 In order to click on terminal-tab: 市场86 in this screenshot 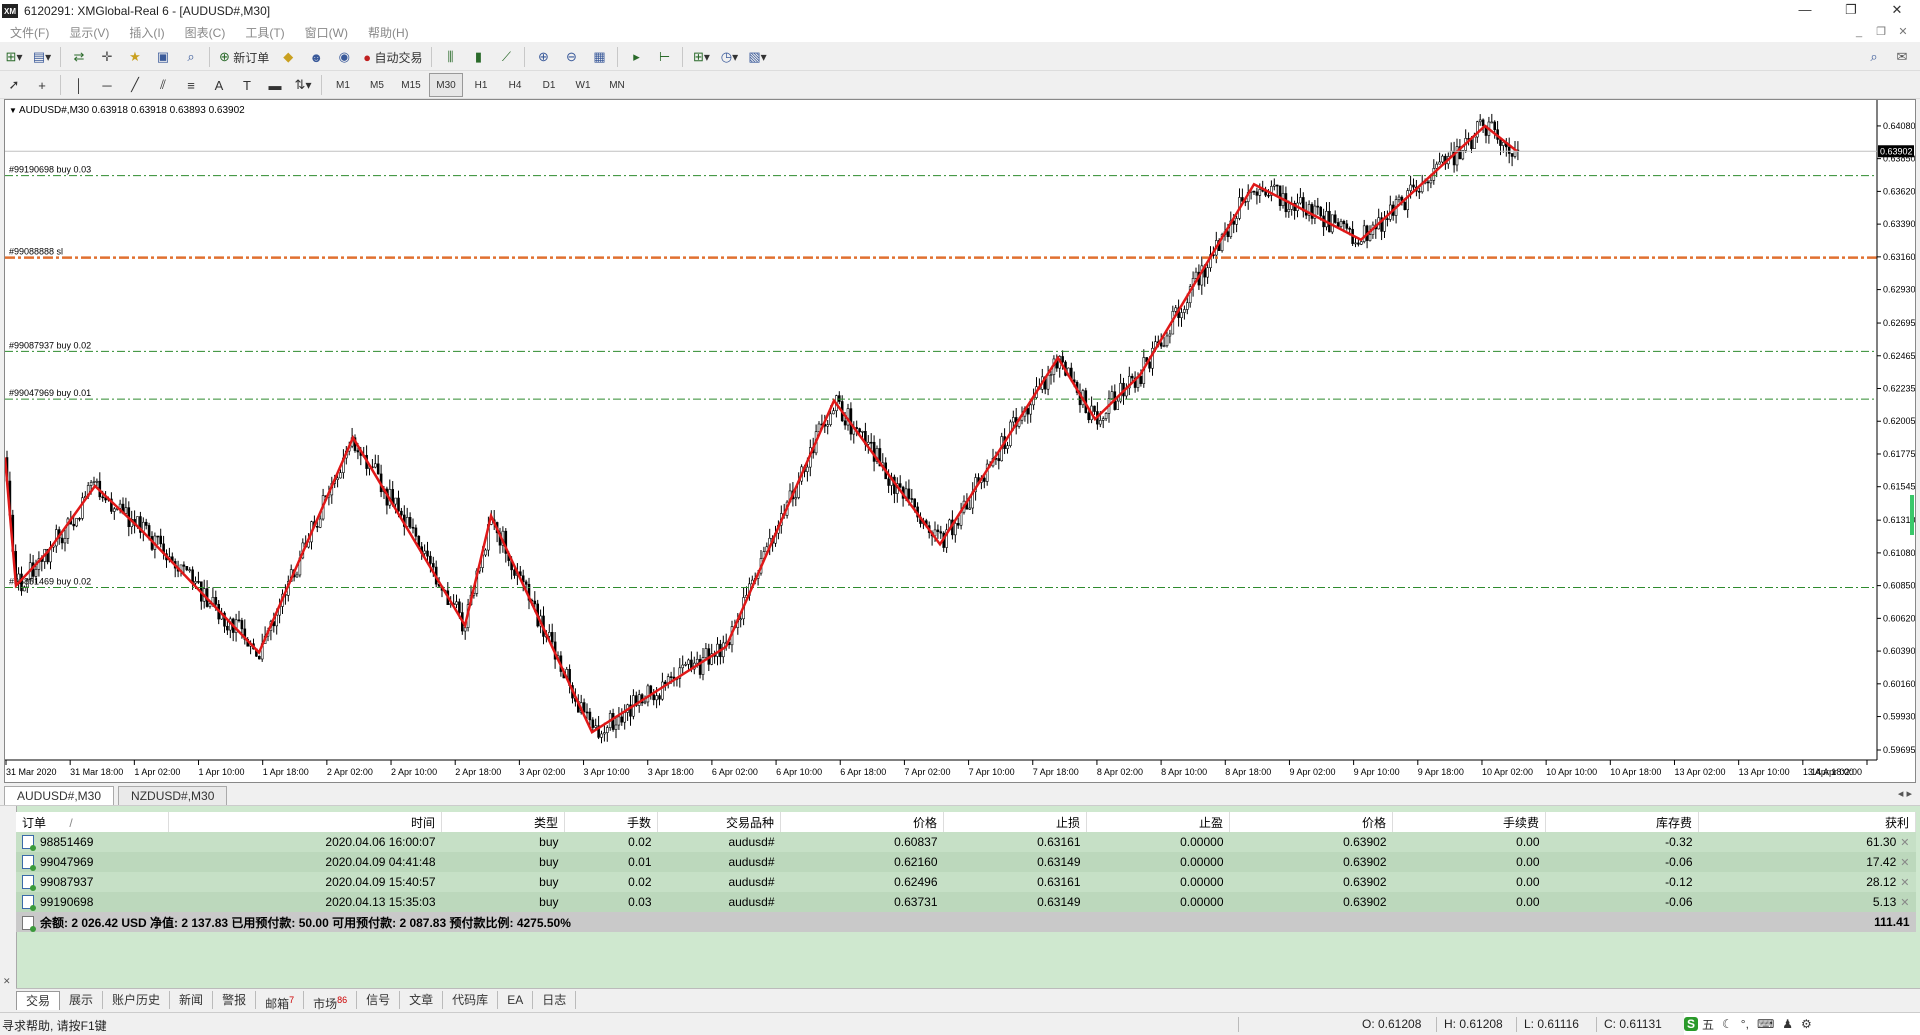, I will do `click(331, 1001)`.